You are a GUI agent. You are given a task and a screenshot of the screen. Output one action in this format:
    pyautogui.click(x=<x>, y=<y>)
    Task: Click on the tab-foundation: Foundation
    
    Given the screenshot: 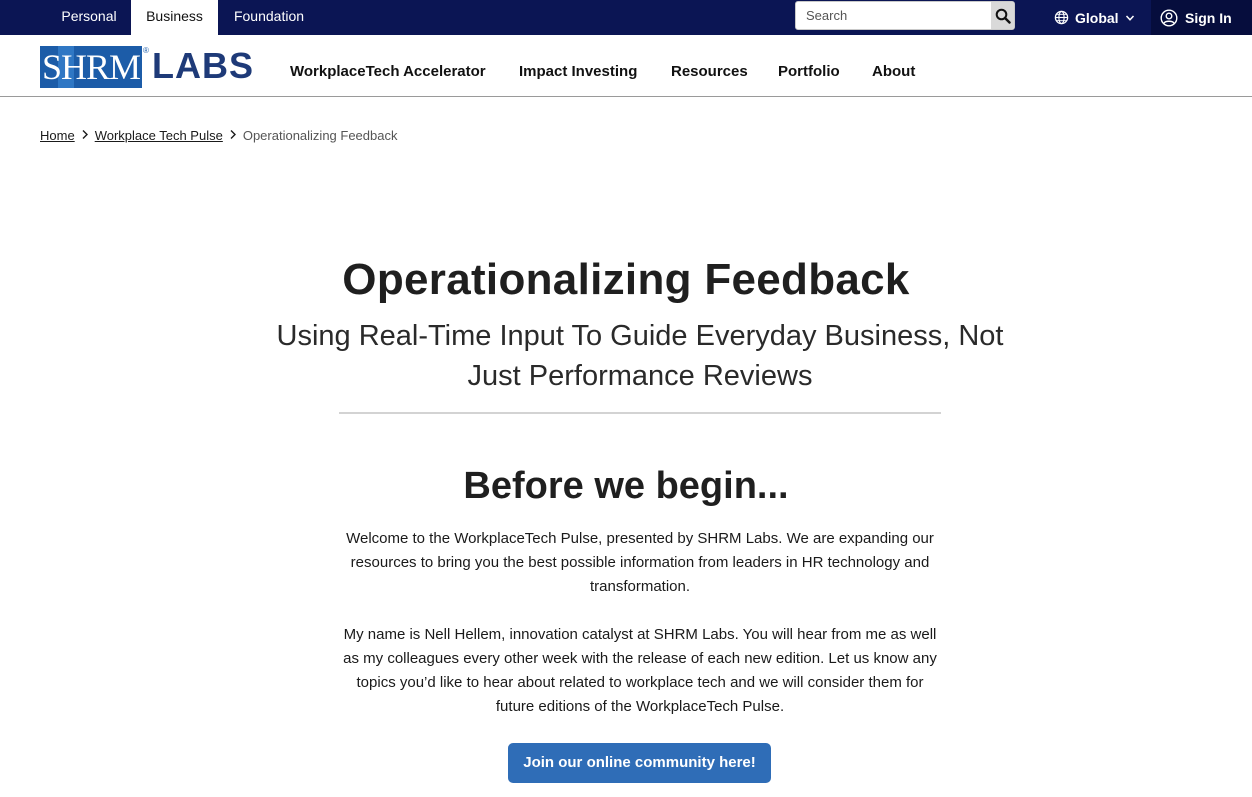 What is the action you would take?
    pyautogui.click(x=269, y=17)
    